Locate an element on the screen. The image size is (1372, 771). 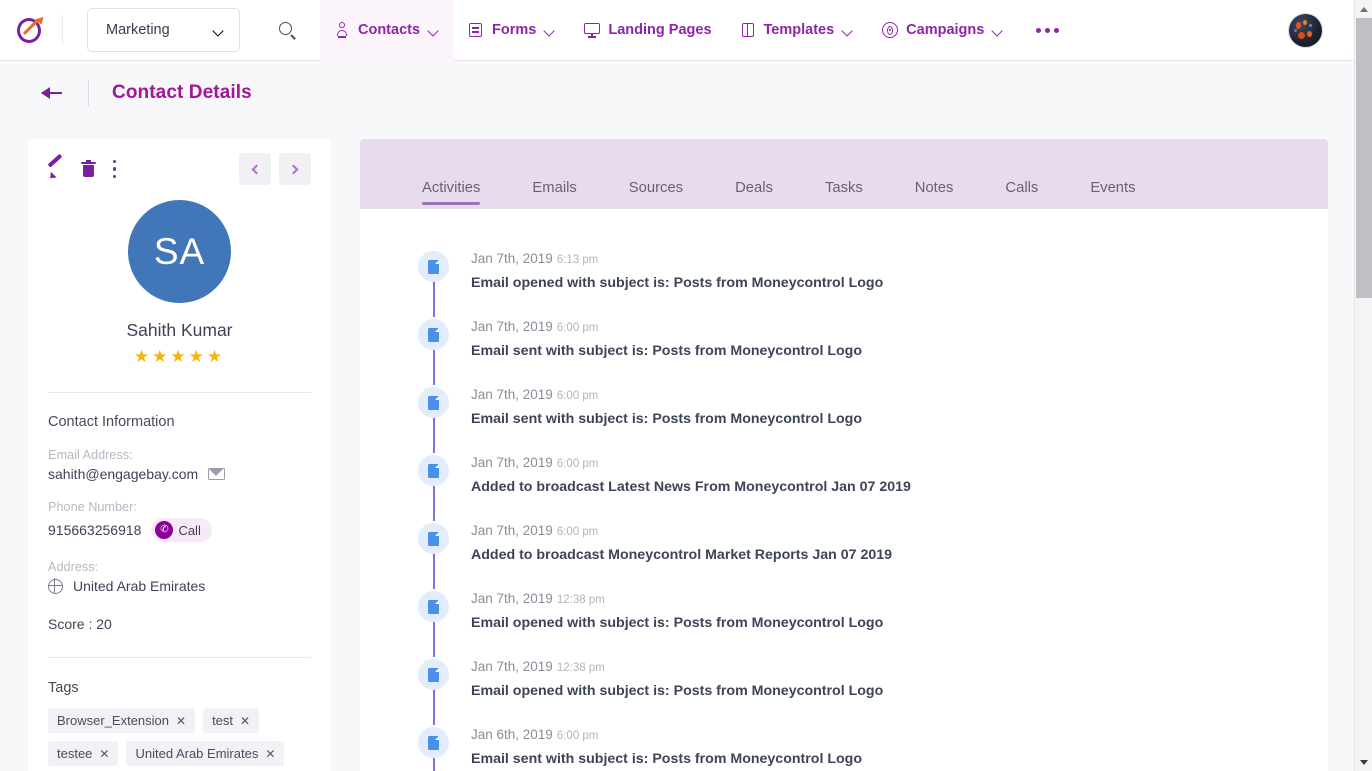
campaign-icon is located at coordinates (890, 30).